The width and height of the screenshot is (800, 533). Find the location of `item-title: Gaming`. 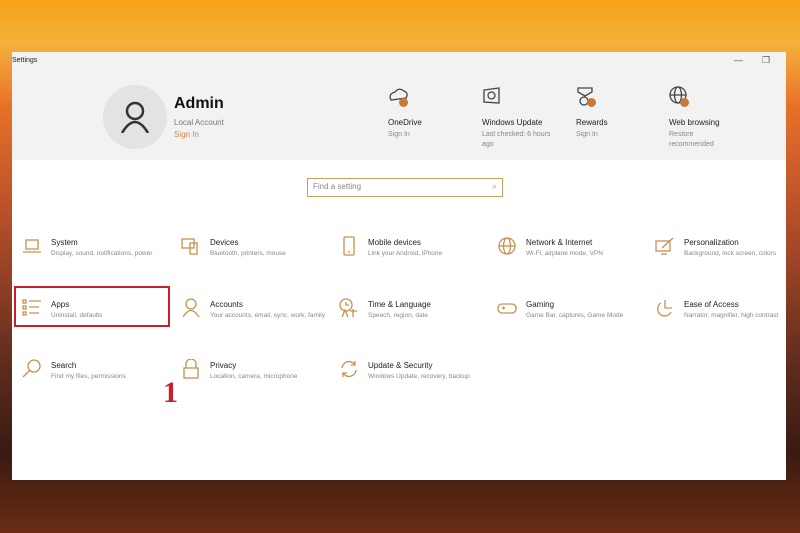

item-title: Gaming is located at coordinates (540, 304).